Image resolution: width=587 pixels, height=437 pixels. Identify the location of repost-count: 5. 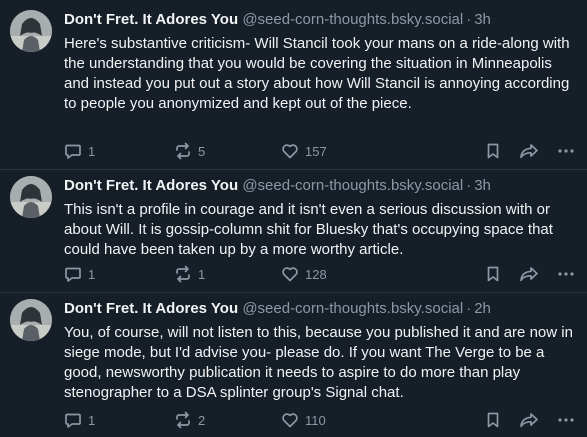
(202, 151).